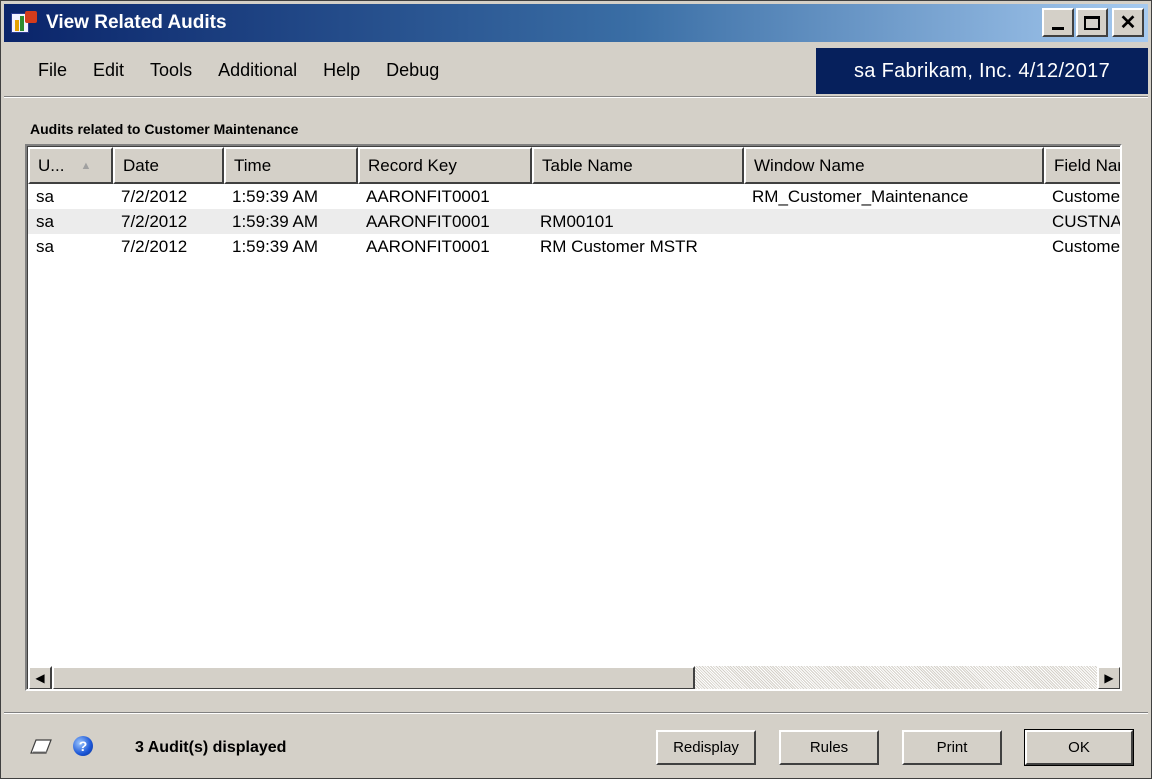 This screenshot has width=1152, height=779. I want to click on section-label: Audits related to Customer Maintenance, so click(164, 129).